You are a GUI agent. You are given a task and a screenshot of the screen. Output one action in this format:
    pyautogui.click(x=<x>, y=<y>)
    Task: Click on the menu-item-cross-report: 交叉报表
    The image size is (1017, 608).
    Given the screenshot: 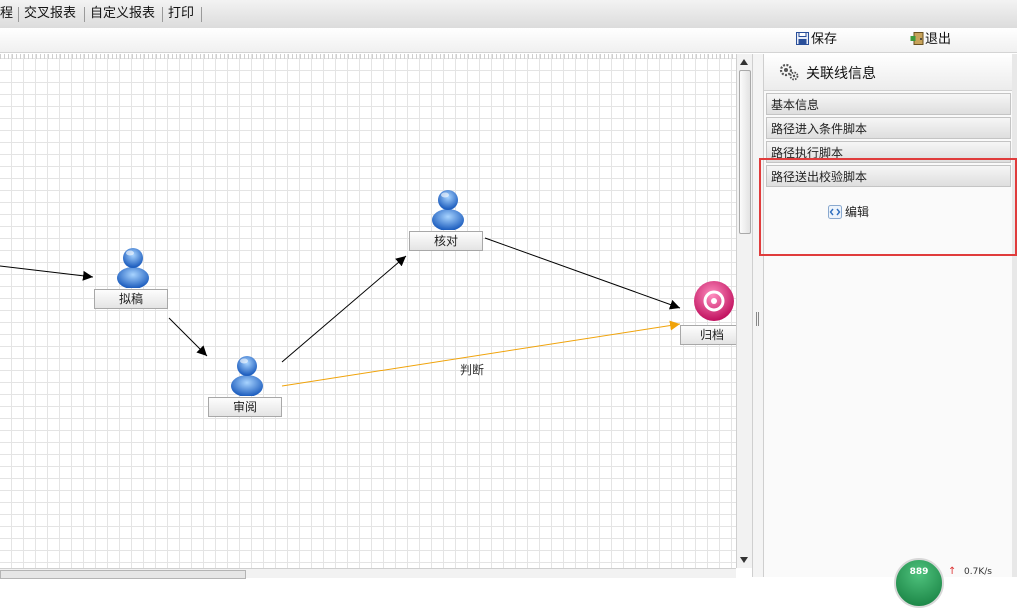 What is the action you would take?
    pyautogui.click(x=50, y=14)
    